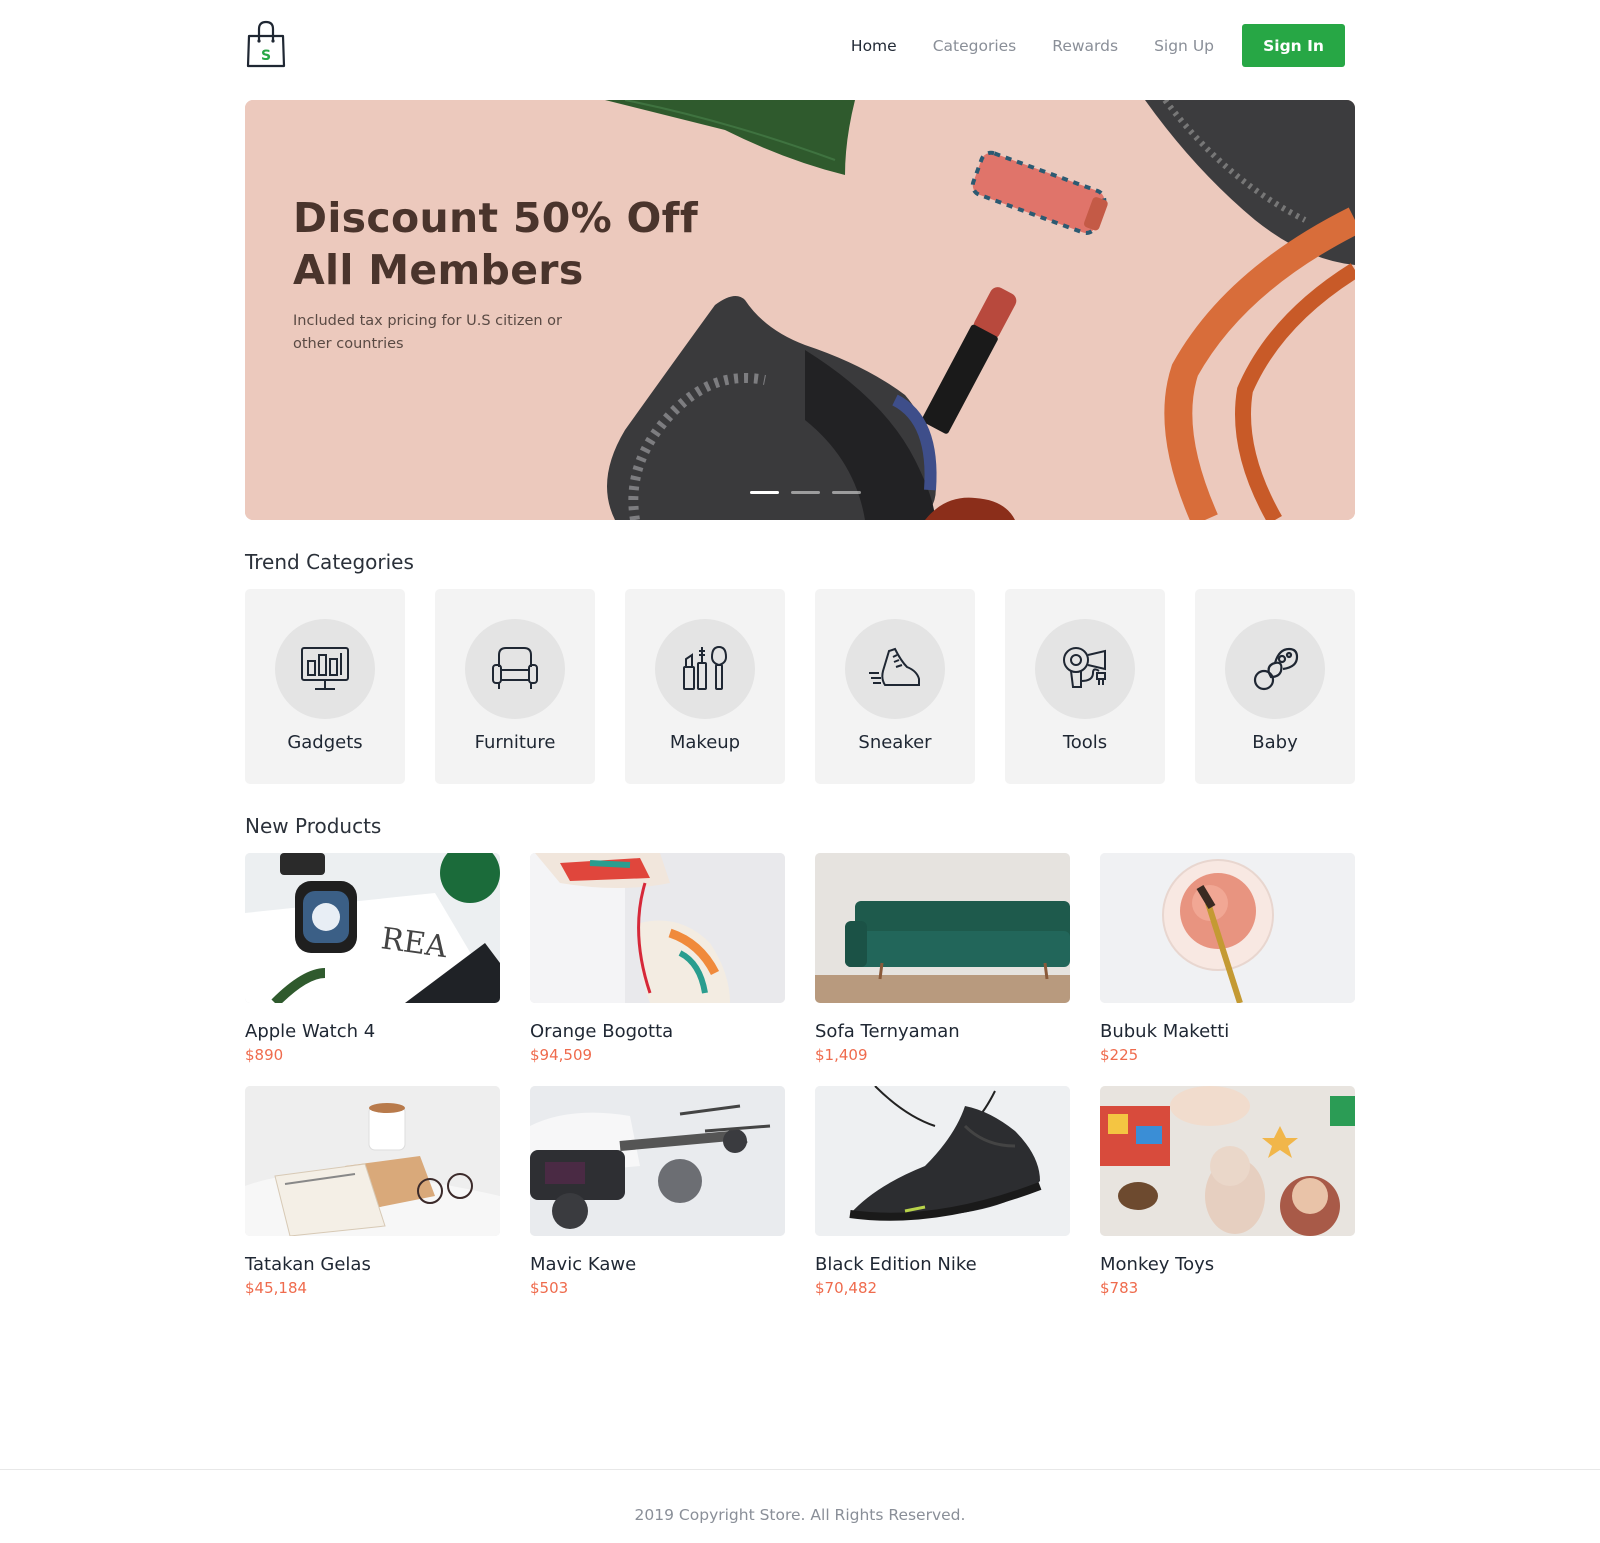 Image resolution: width=1600 pixels, height=1543 pixels. I want to click on product-name: Sofa Ternyaman, so click(887, 1031).